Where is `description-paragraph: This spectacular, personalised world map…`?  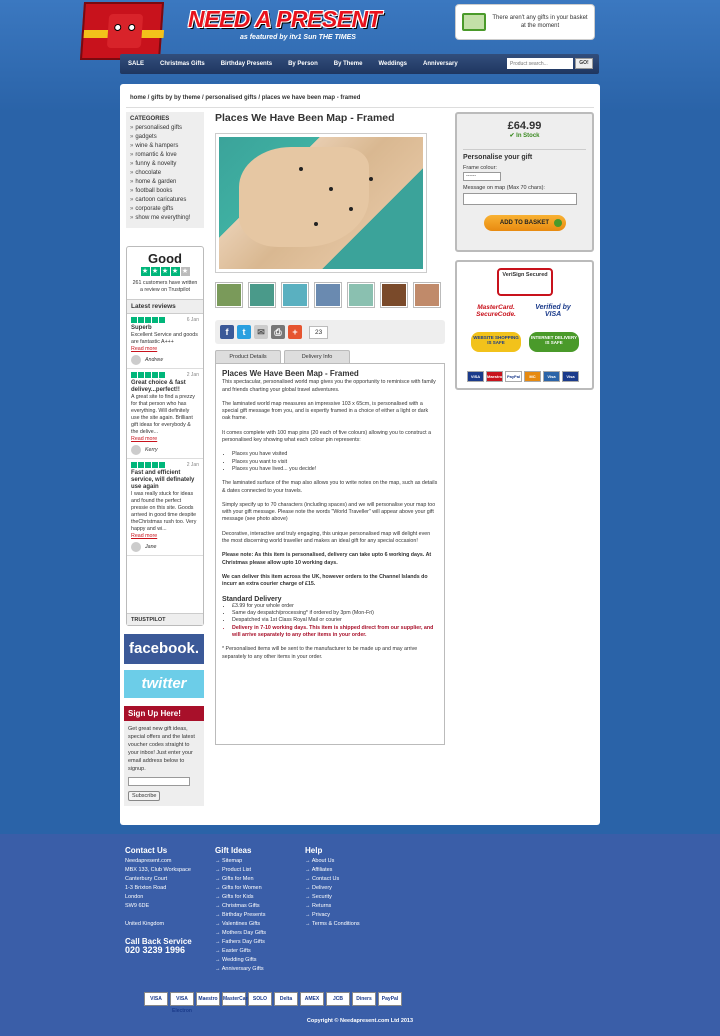
description-paragraph: This spectacular, personalised world map… is located at coordinates (329, 386).